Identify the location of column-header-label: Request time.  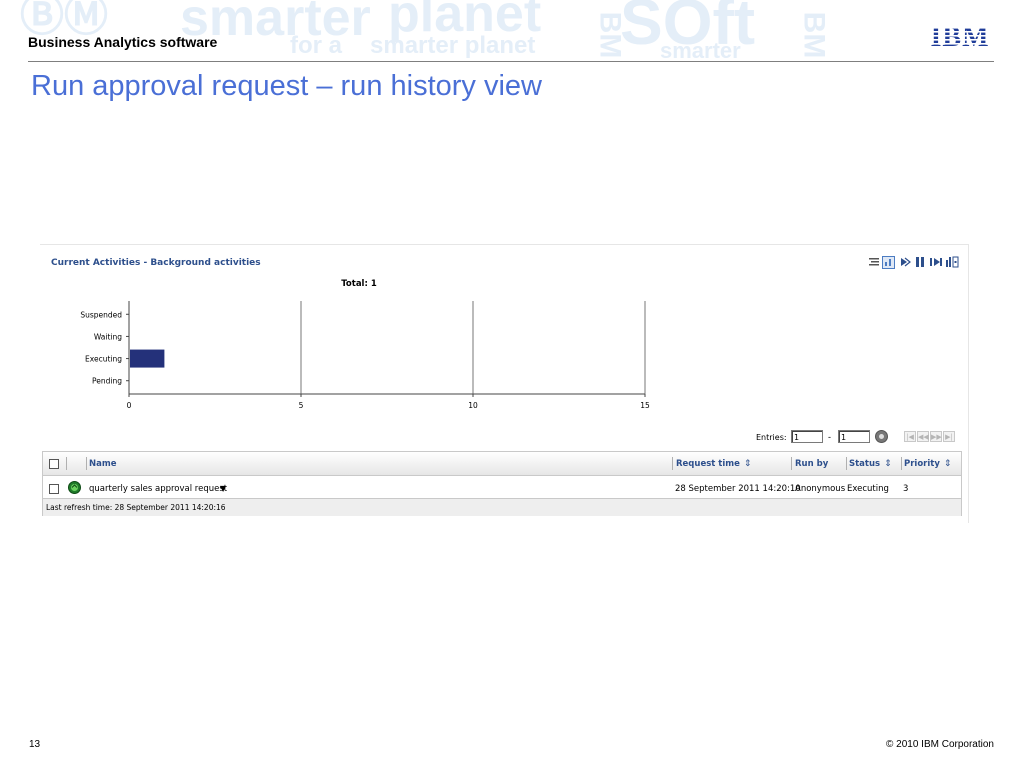
(708, 464).